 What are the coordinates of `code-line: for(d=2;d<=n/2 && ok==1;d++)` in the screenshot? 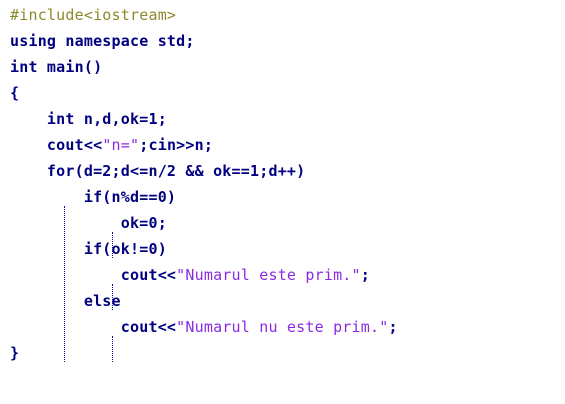 It's located at (157, 171).